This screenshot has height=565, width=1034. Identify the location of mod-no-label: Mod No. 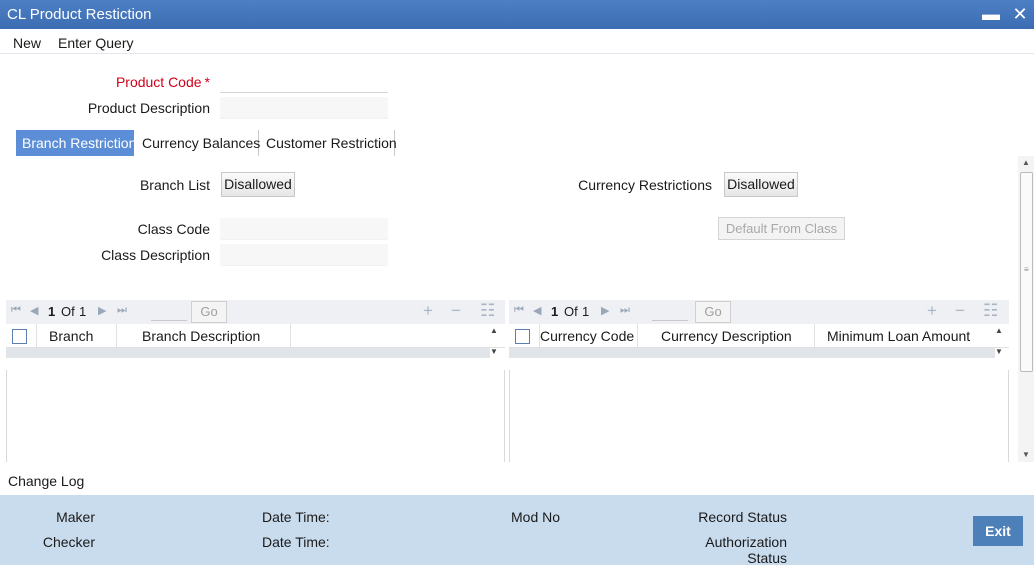
(536, 517).